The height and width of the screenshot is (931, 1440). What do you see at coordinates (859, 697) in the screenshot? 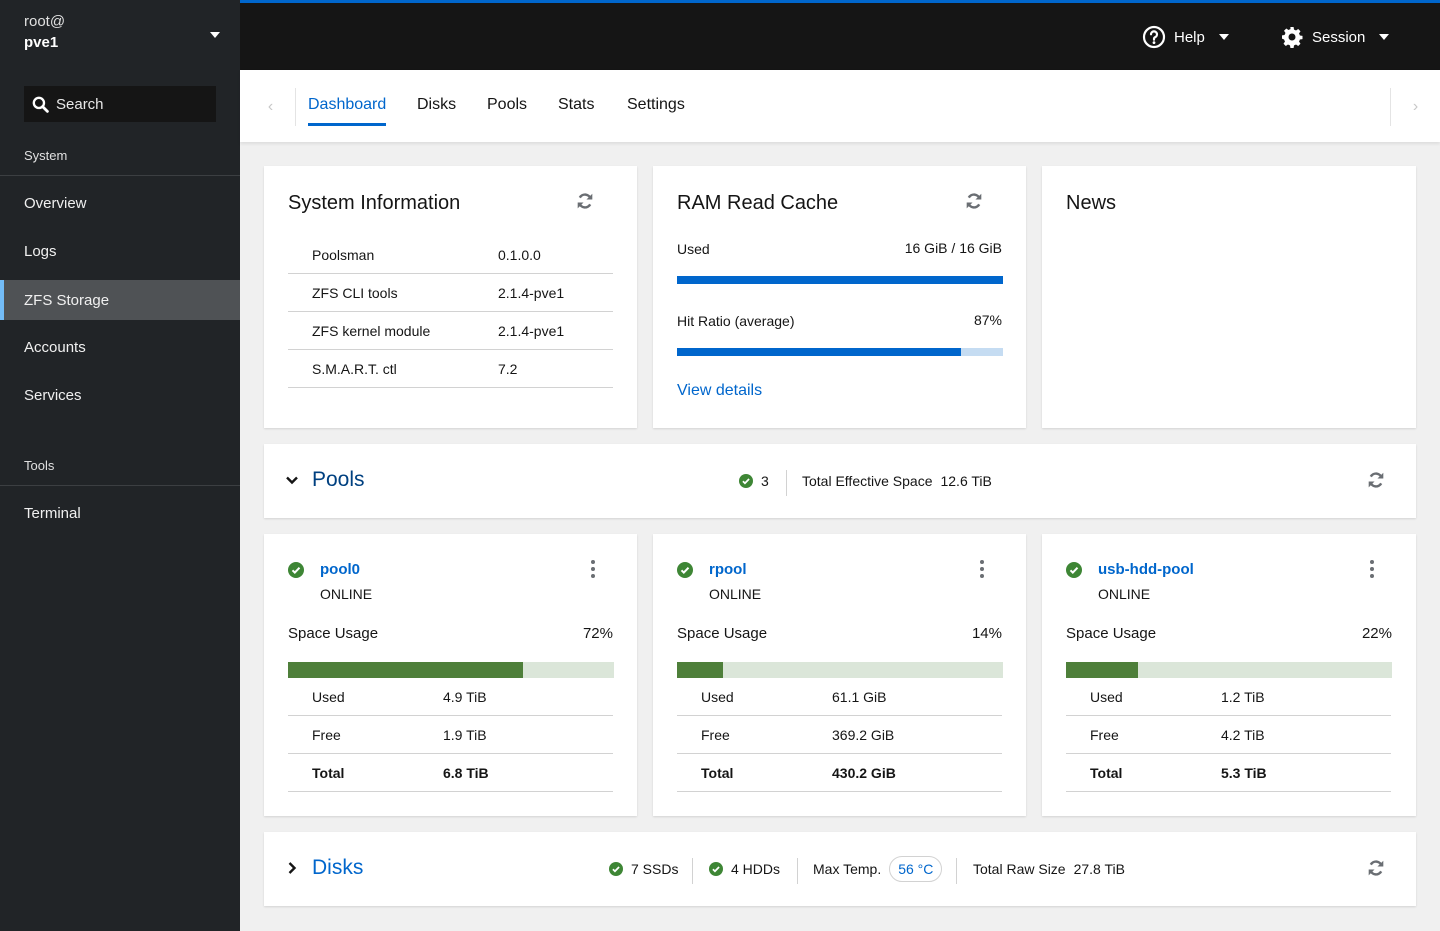
I see `pool-stat-value: 61.1 GiB` at bounding box center [859, 697].